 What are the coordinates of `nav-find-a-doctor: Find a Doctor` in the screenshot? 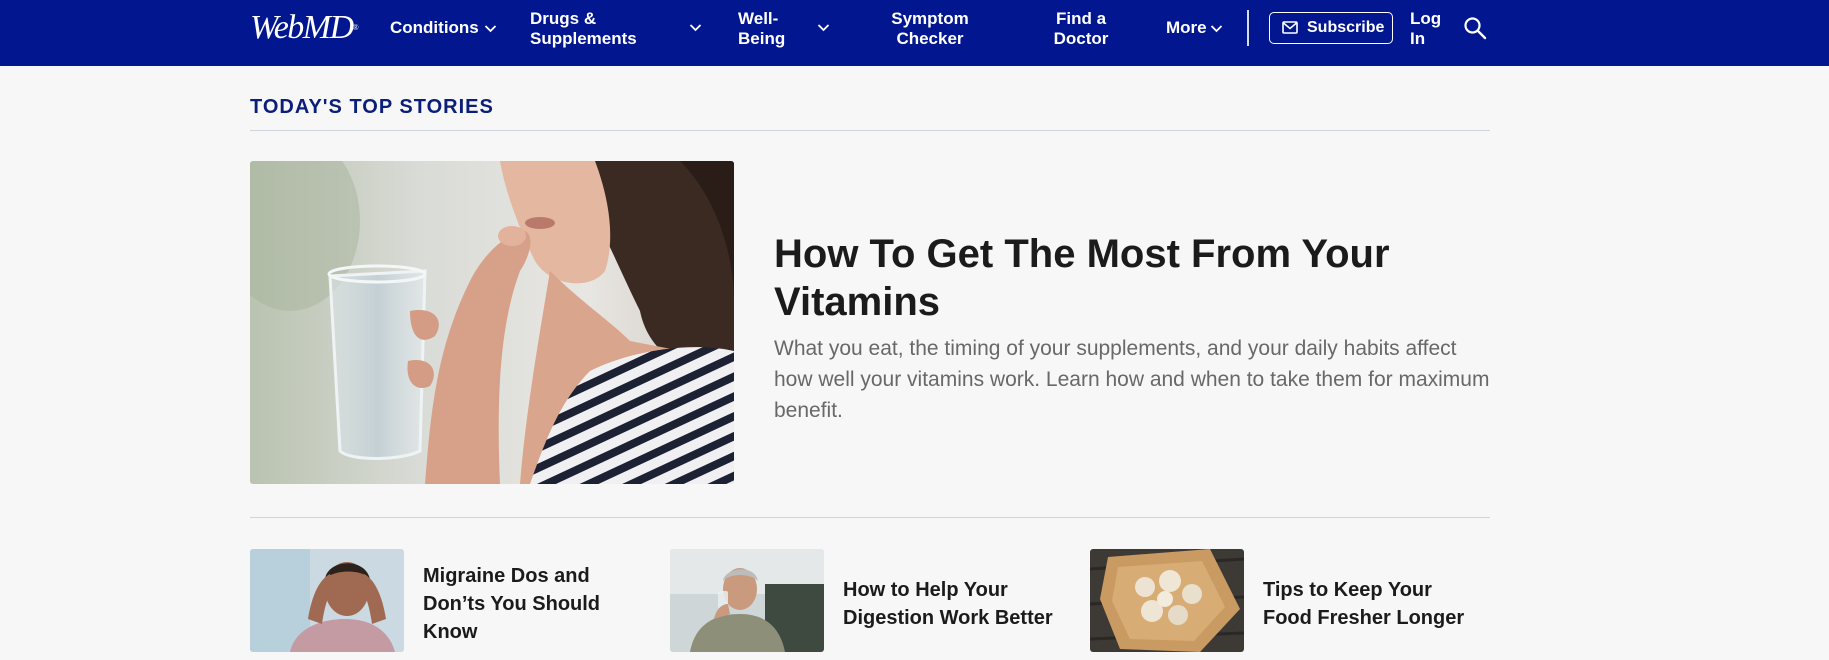 It's located at (1081, 29).